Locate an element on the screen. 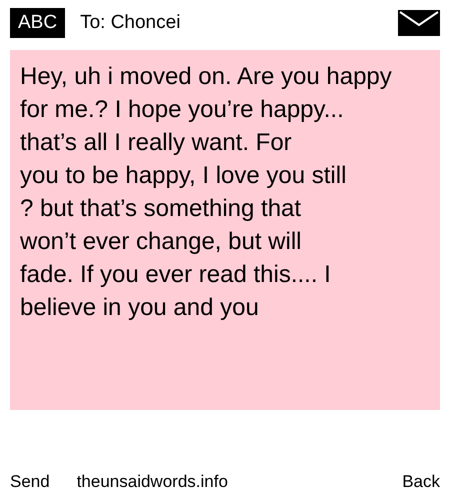 The height and width of the screenshot is (500, 450). recipient-label: To: Choncei is located at coordinates (130, 22).